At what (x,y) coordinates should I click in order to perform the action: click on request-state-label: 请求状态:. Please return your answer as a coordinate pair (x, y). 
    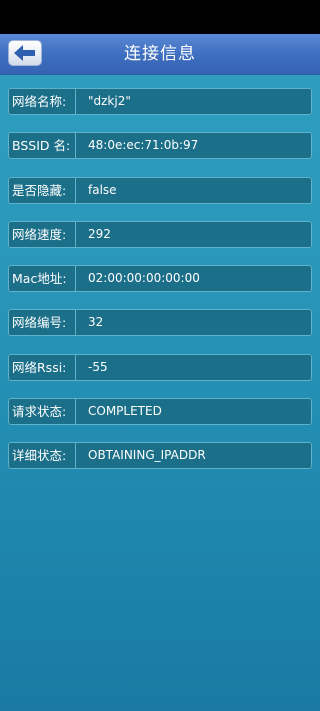
    Looking at the image, I should click on (42, 412).